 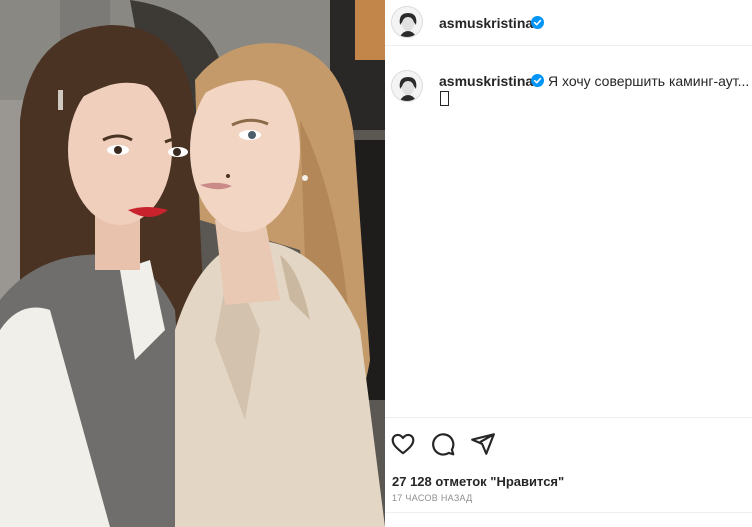 What do you see at coordinates (486, 81) in the screenshot?
I see `caption-username: asmuskristina` at bounding box center [486, 81].